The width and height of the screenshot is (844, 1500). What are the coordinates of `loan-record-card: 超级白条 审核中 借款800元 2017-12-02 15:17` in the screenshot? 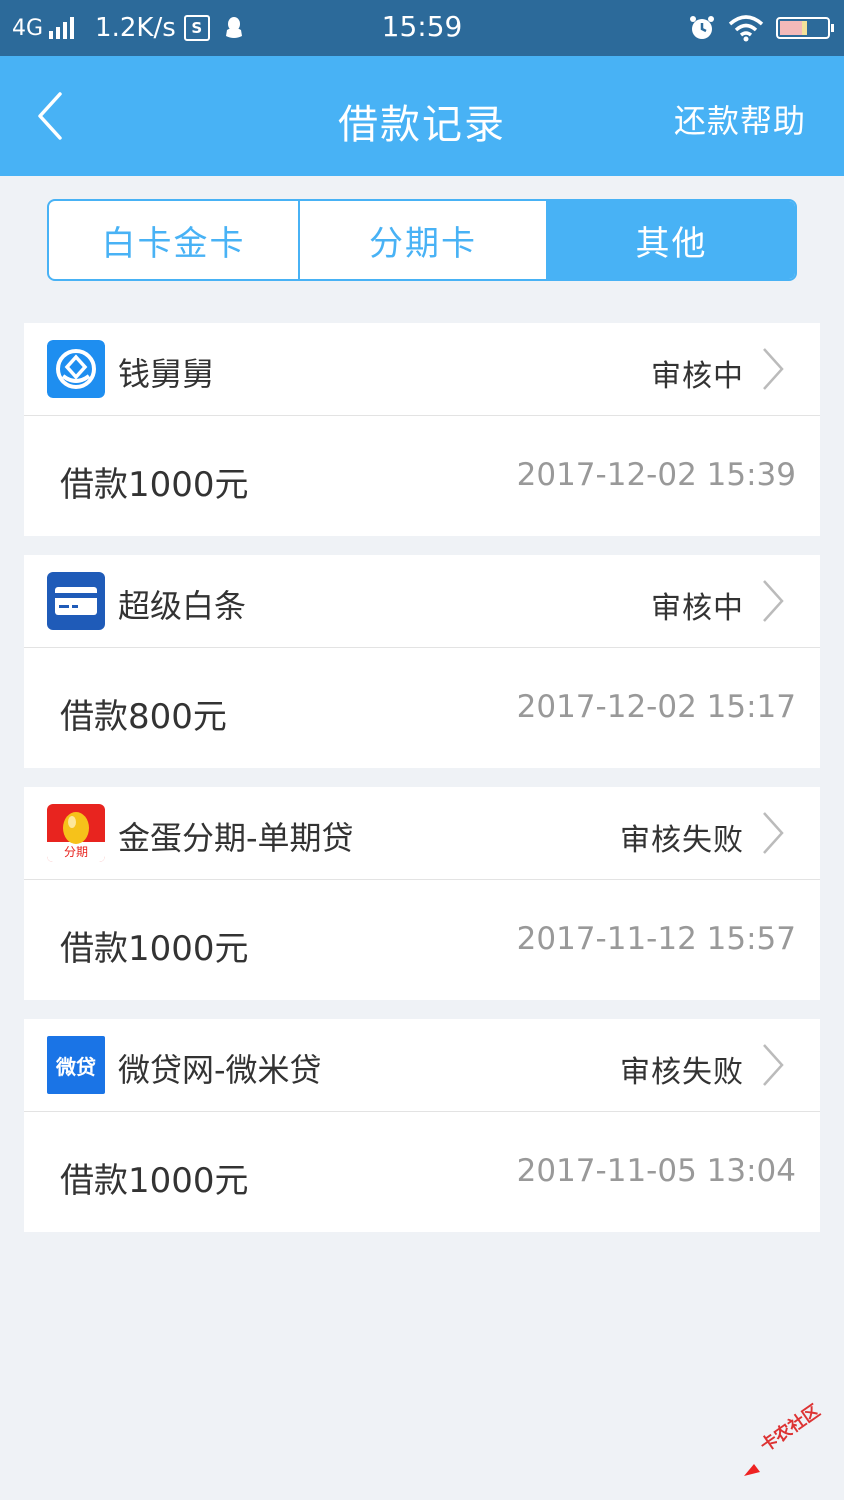 It's located at (422, 661).